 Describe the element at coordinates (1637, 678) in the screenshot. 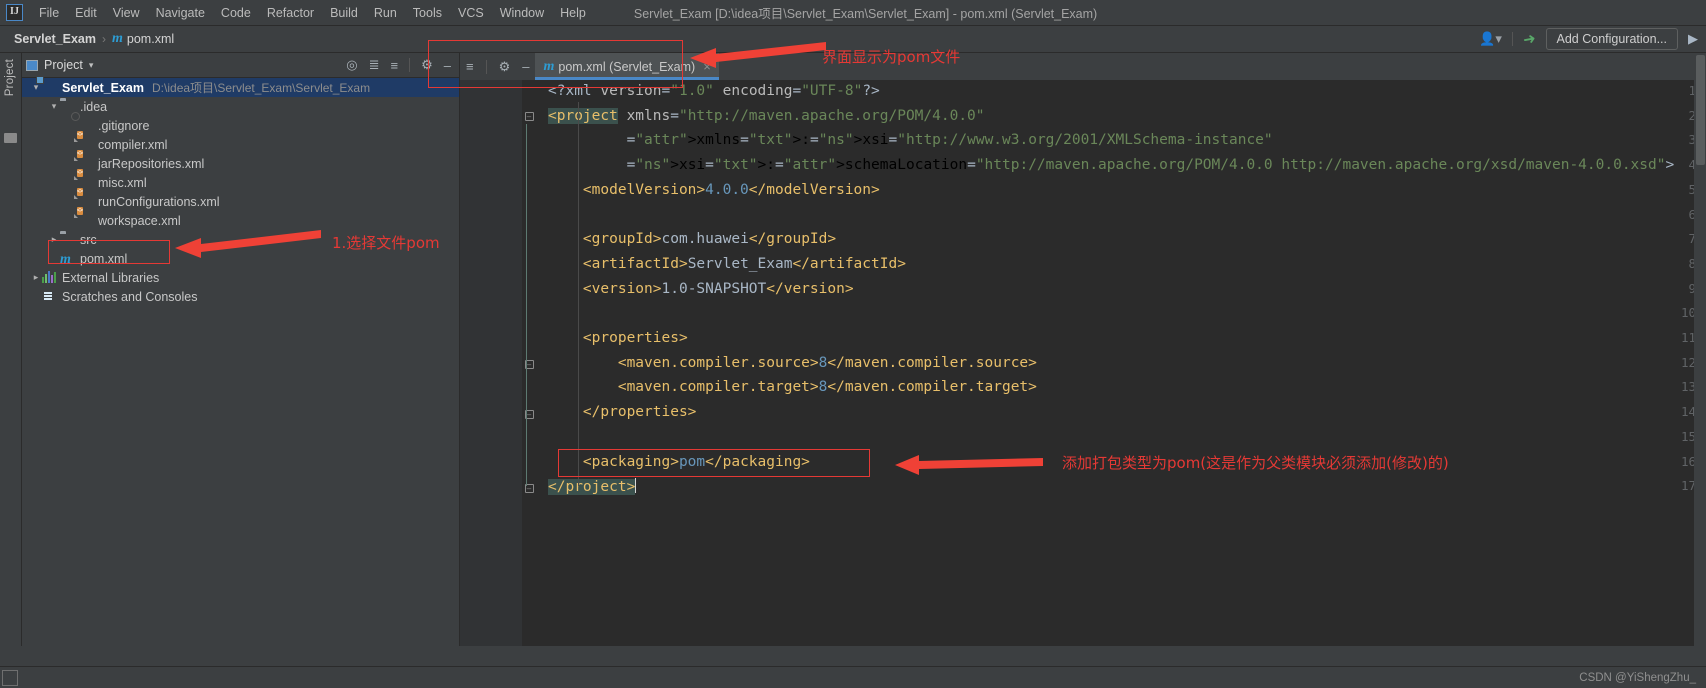

I see `watermark-text: CSDN @YiShengZhu_` at that location.